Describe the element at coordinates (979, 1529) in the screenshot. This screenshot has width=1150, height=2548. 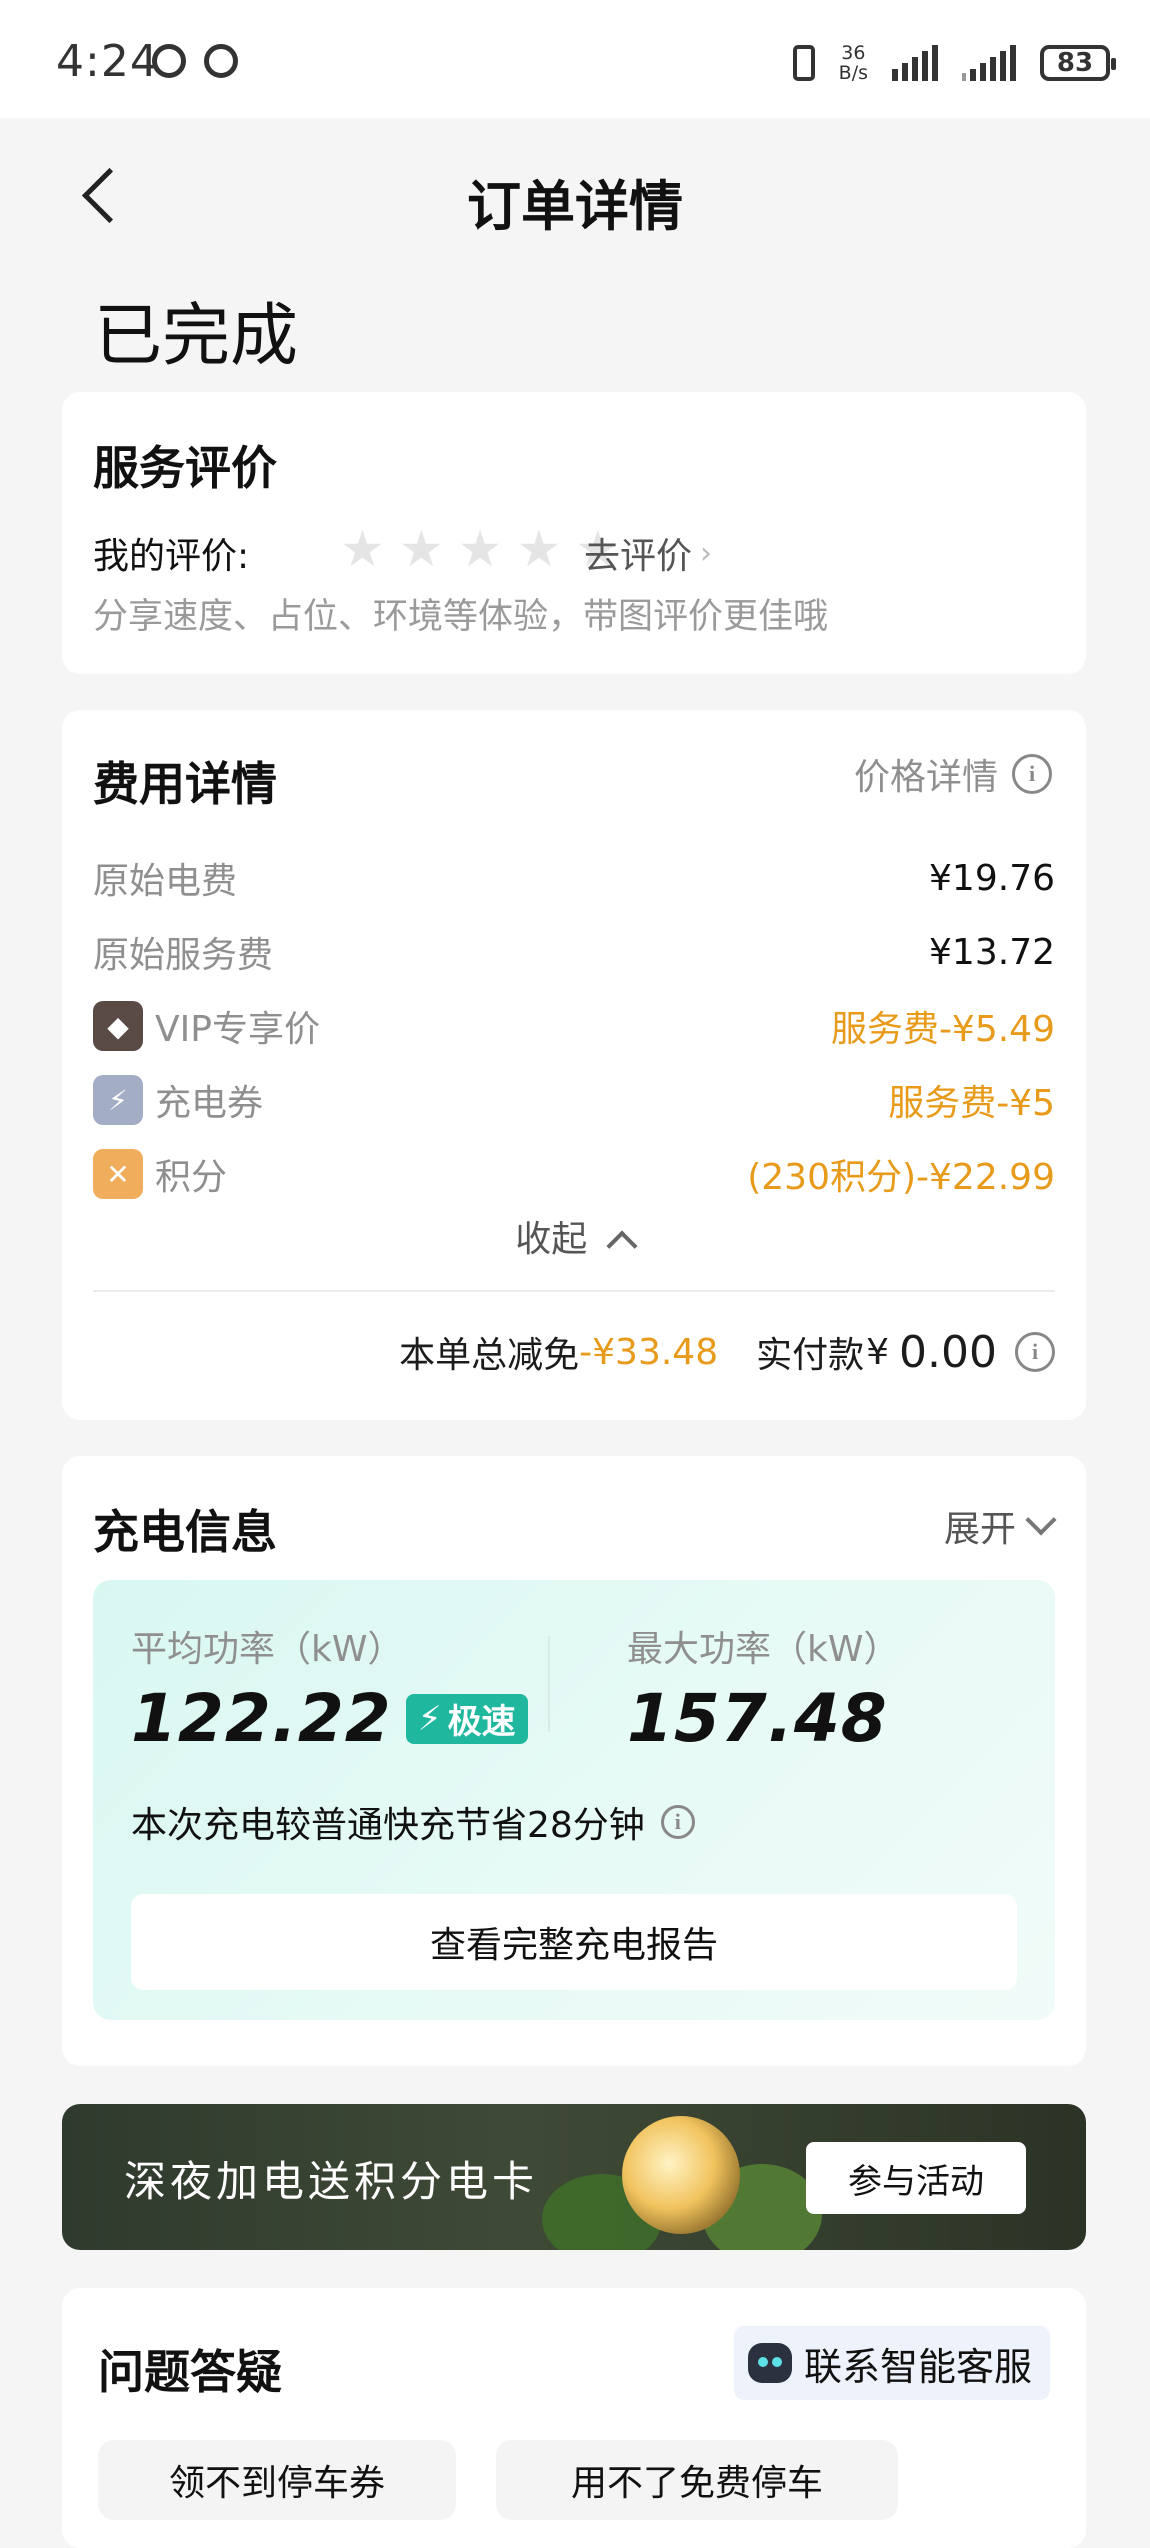
I see `expand-label: 展开` at that location.